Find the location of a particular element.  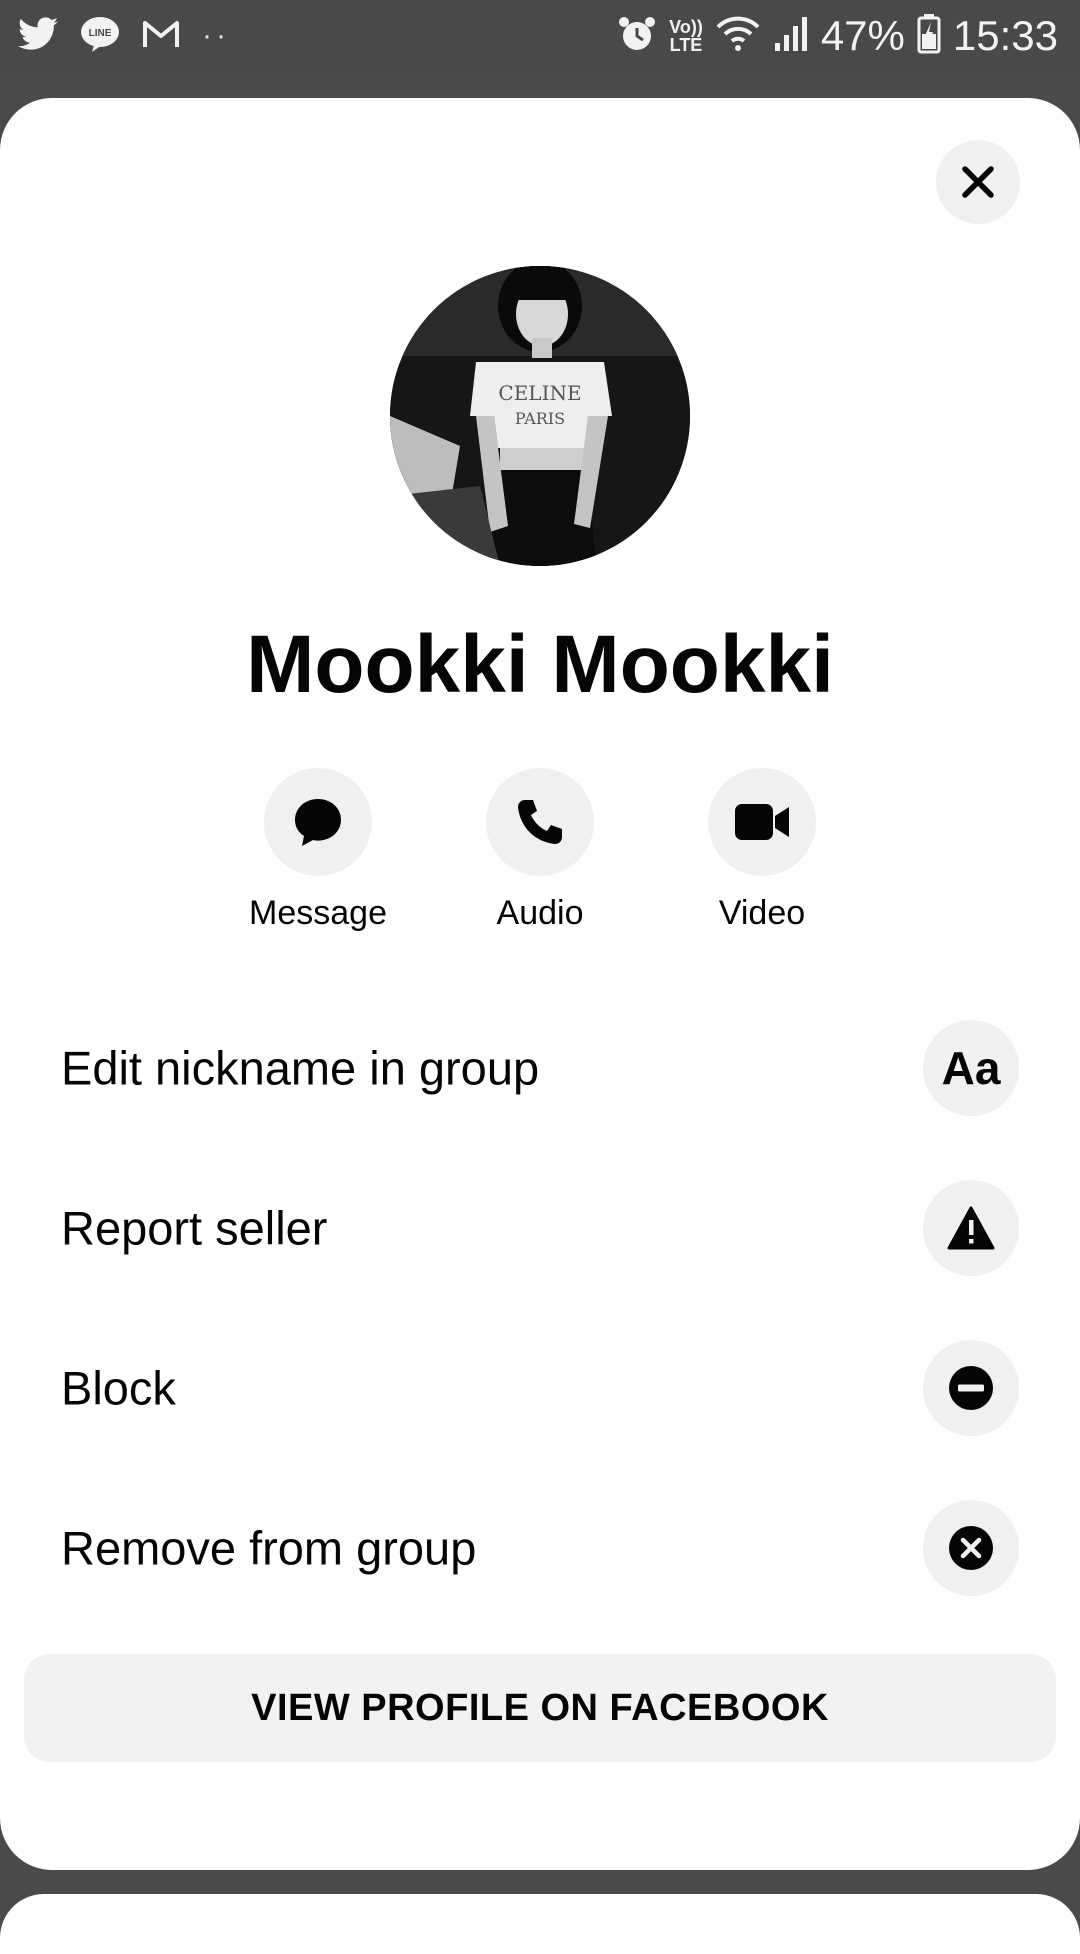

close-button is located at coordinates (978, 182).